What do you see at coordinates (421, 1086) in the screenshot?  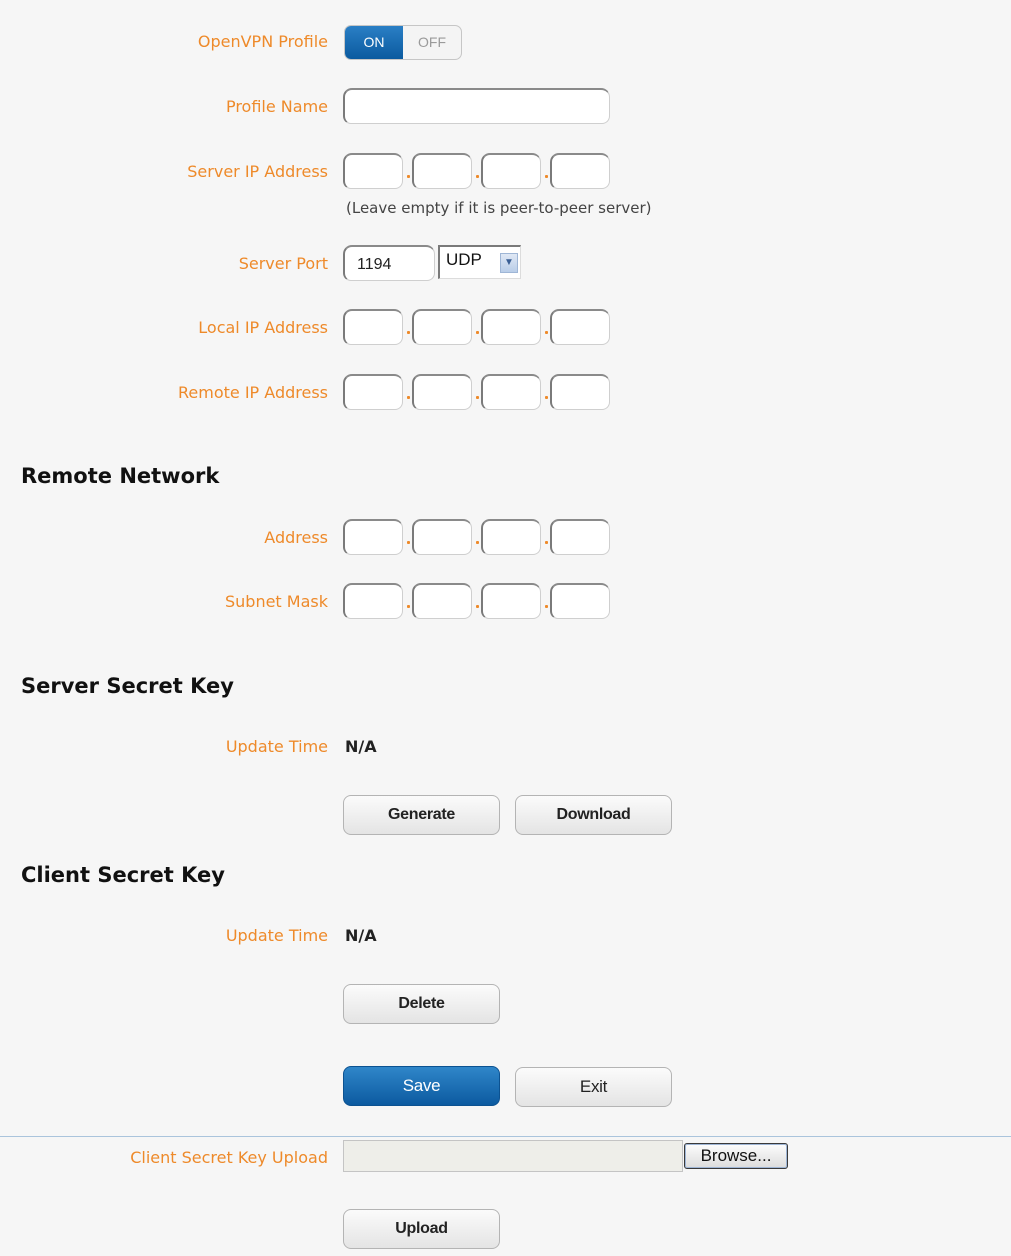 I see `save-button: Save` at bounding box center [421, 1086].